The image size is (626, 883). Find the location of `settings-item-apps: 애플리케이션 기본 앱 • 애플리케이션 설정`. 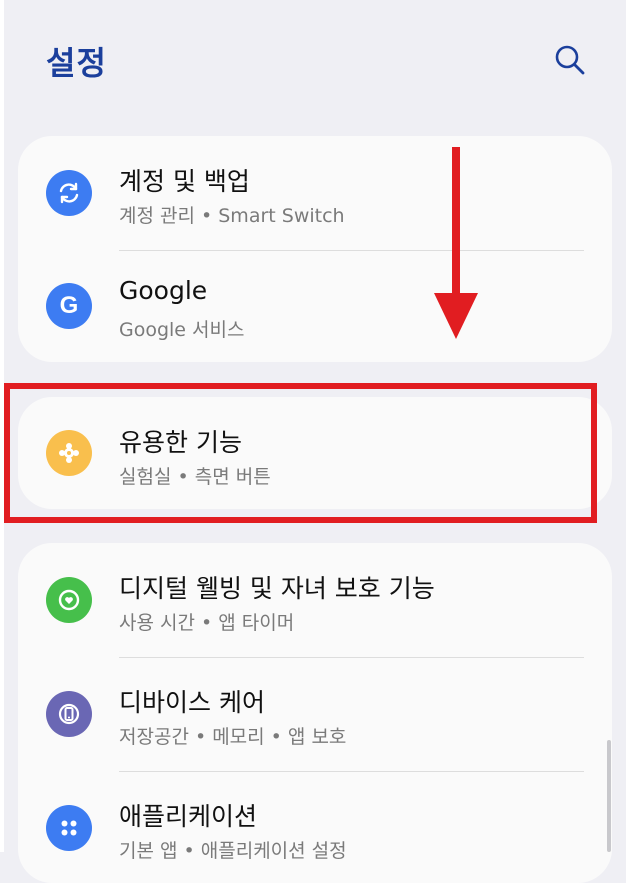

settings-item-apps: 애플리케이션 기본 앱 • 애플리케이션 설정 is located at coordinates (315, 827).